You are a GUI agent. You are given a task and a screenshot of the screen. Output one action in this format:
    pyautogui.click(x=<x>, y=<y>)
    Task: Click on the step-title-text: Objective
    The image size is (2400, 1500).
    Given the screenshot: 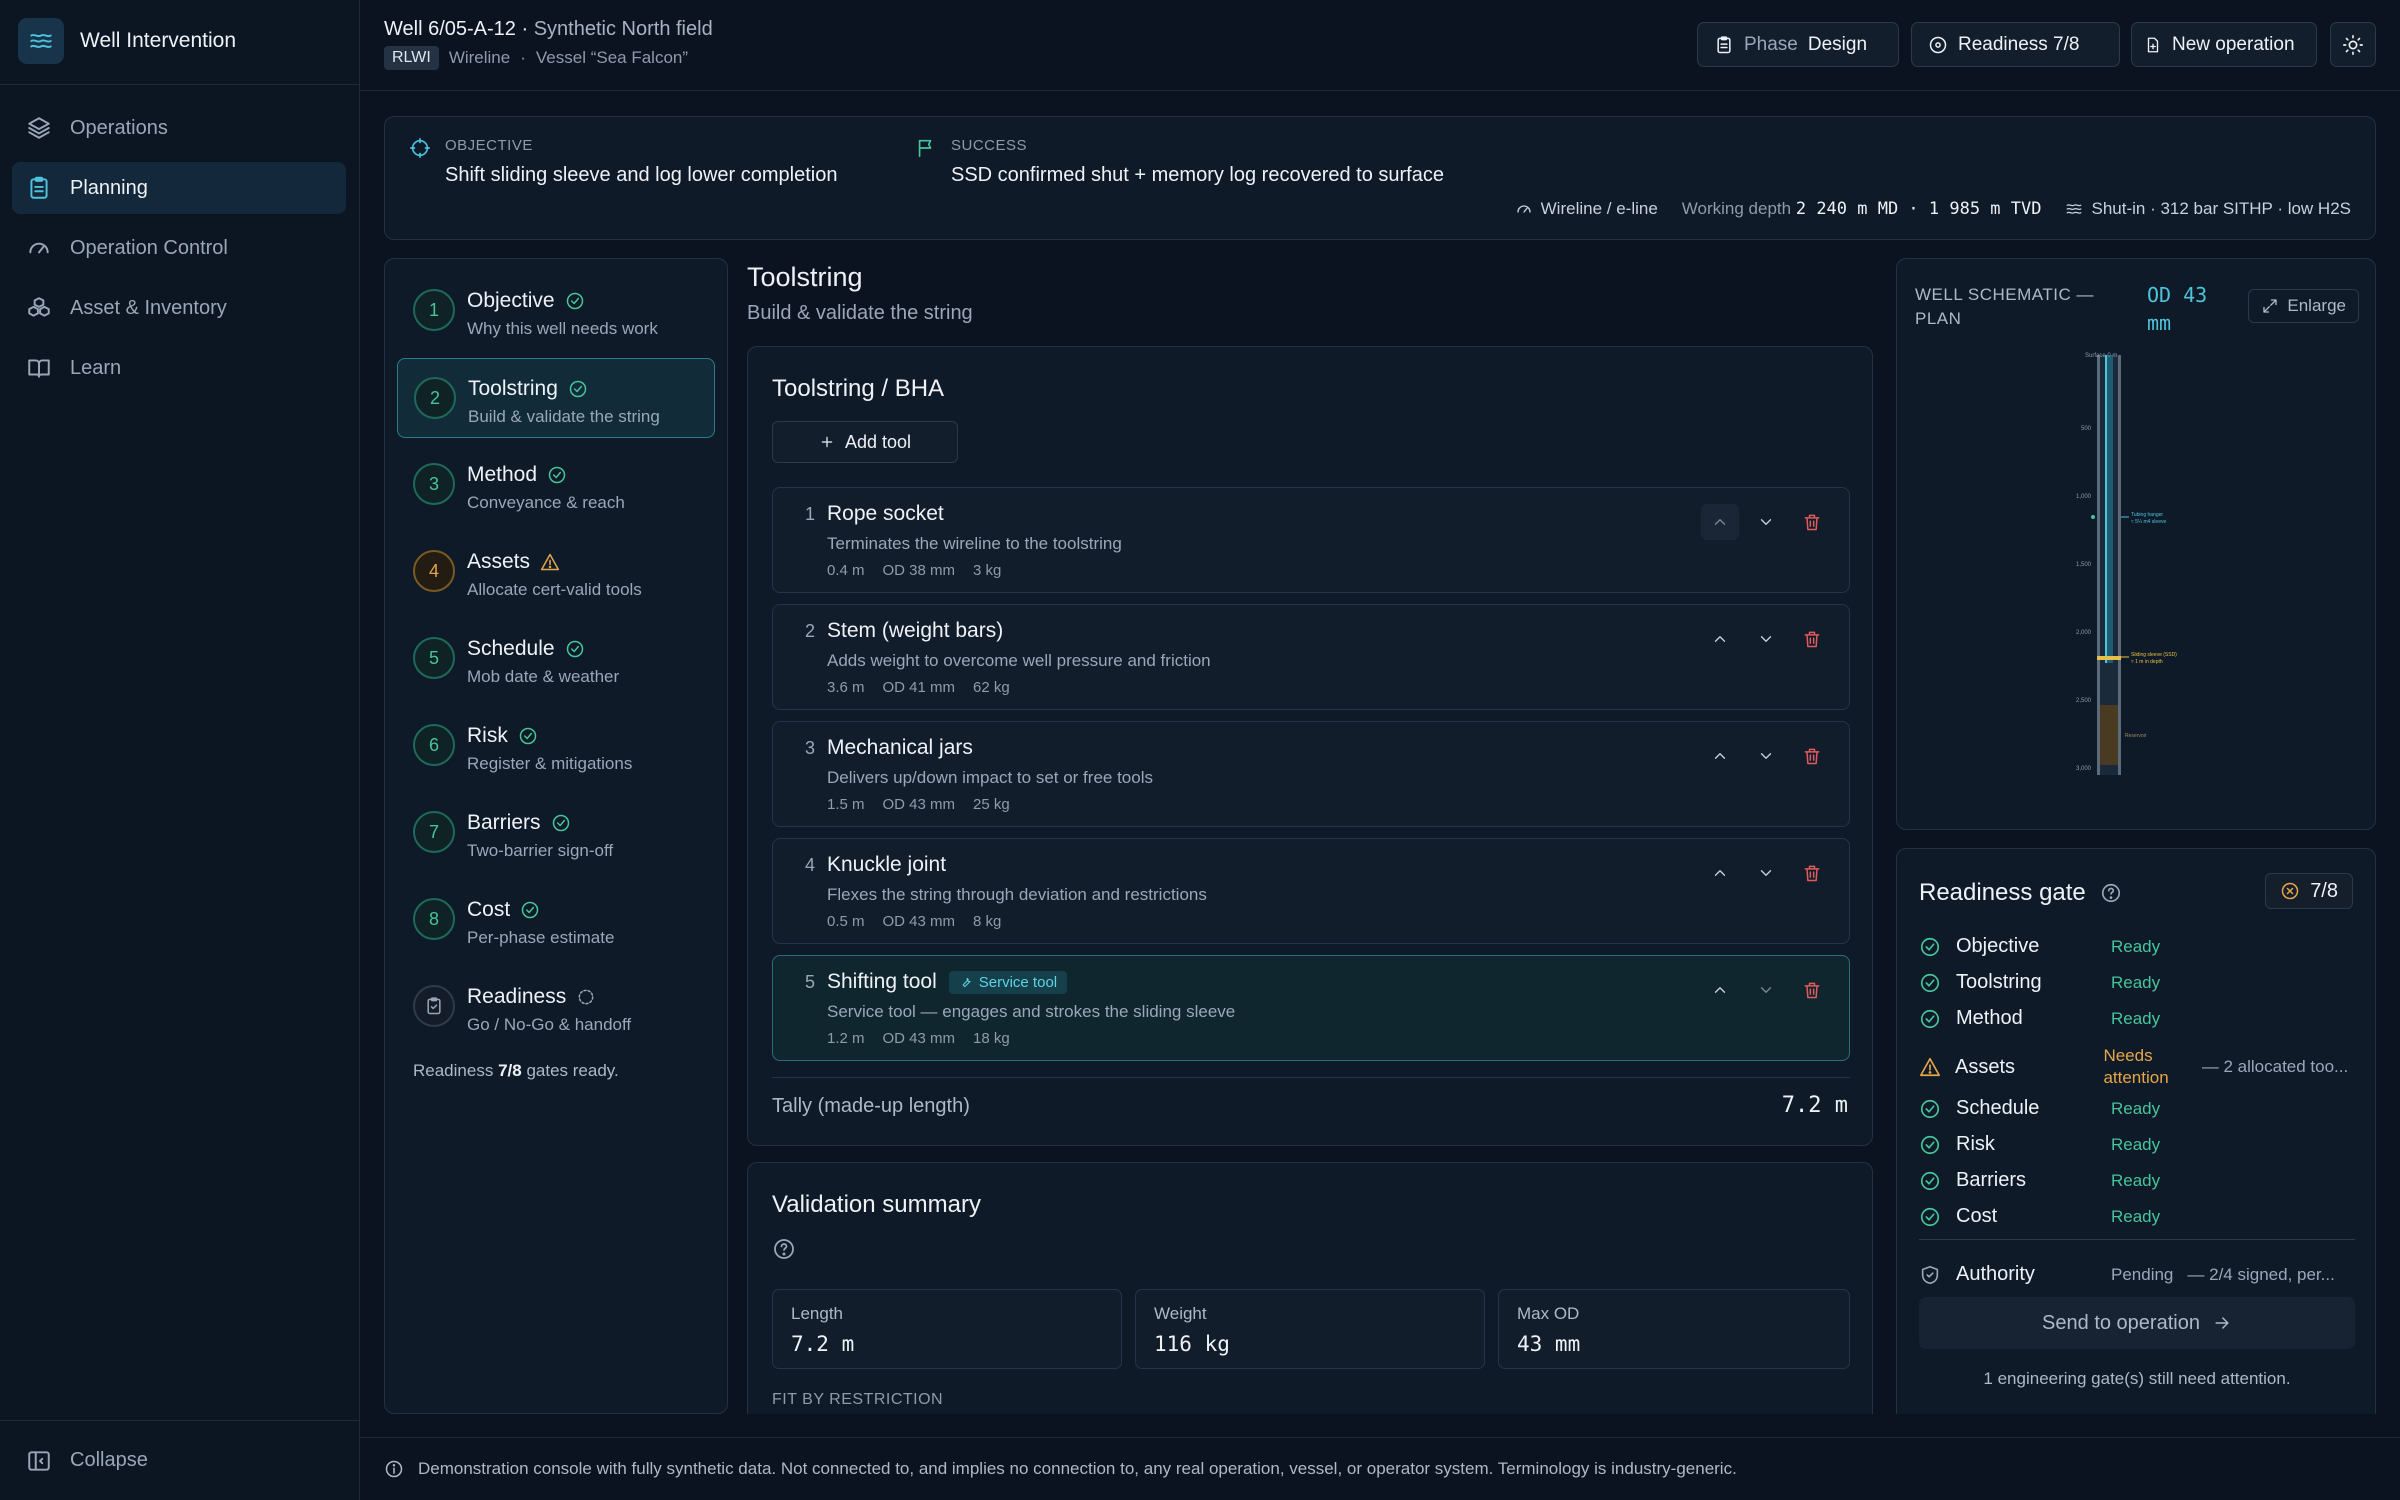 What is the action you would take?
    pyautogui.click(x=511, y=300)
    